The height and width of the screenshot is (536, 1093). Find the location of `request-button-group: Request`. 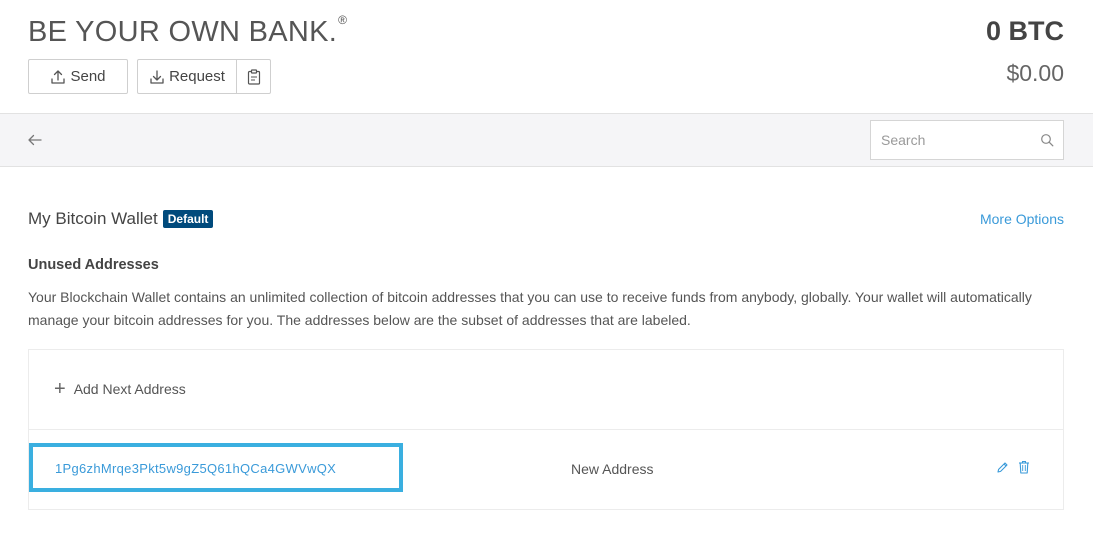

request-button-group: Request is located at coordinates (204, 76).